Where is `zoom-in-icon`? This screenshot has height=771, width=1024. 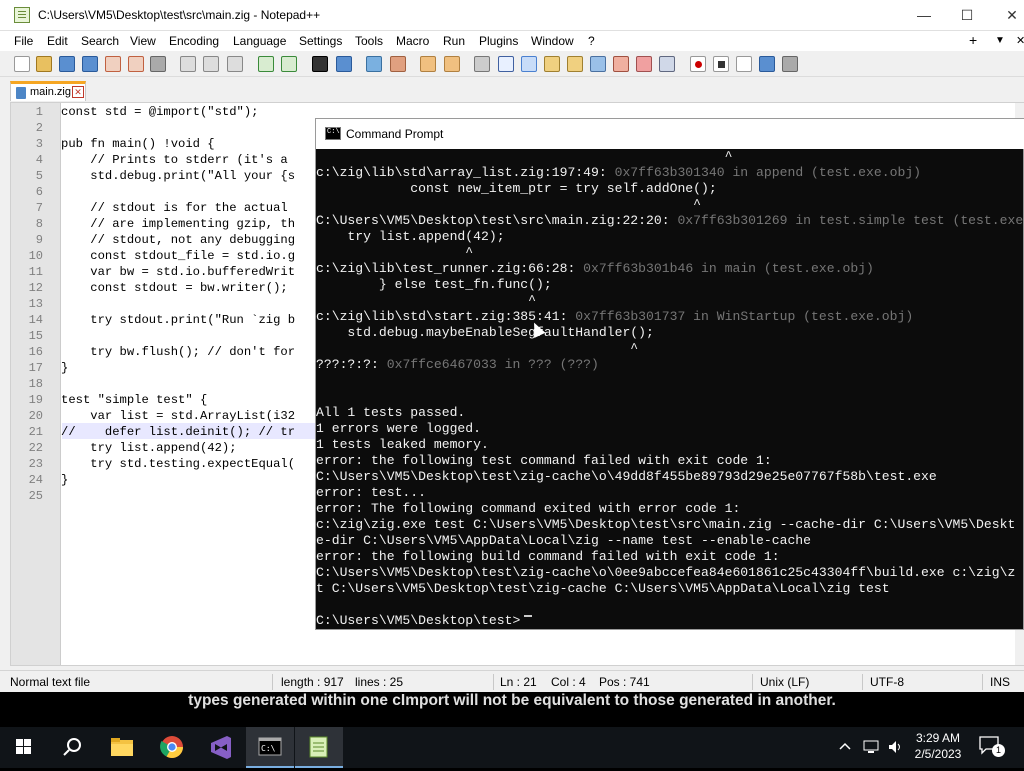 zoom-in-icon is located at coordinates (374, 64).